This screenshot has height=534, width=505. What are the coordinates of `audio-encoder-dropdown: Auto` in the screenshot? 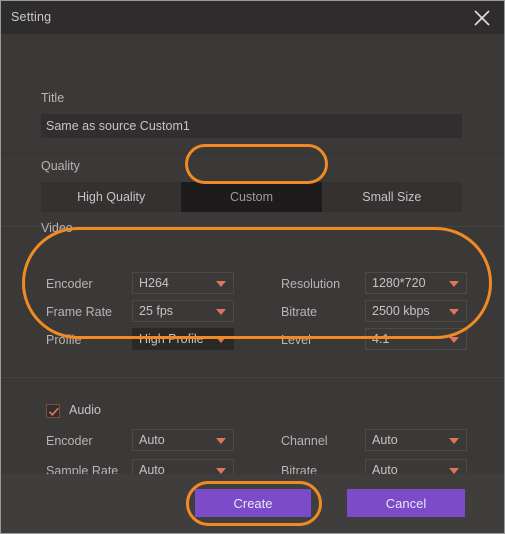 It's located at (183, 440).